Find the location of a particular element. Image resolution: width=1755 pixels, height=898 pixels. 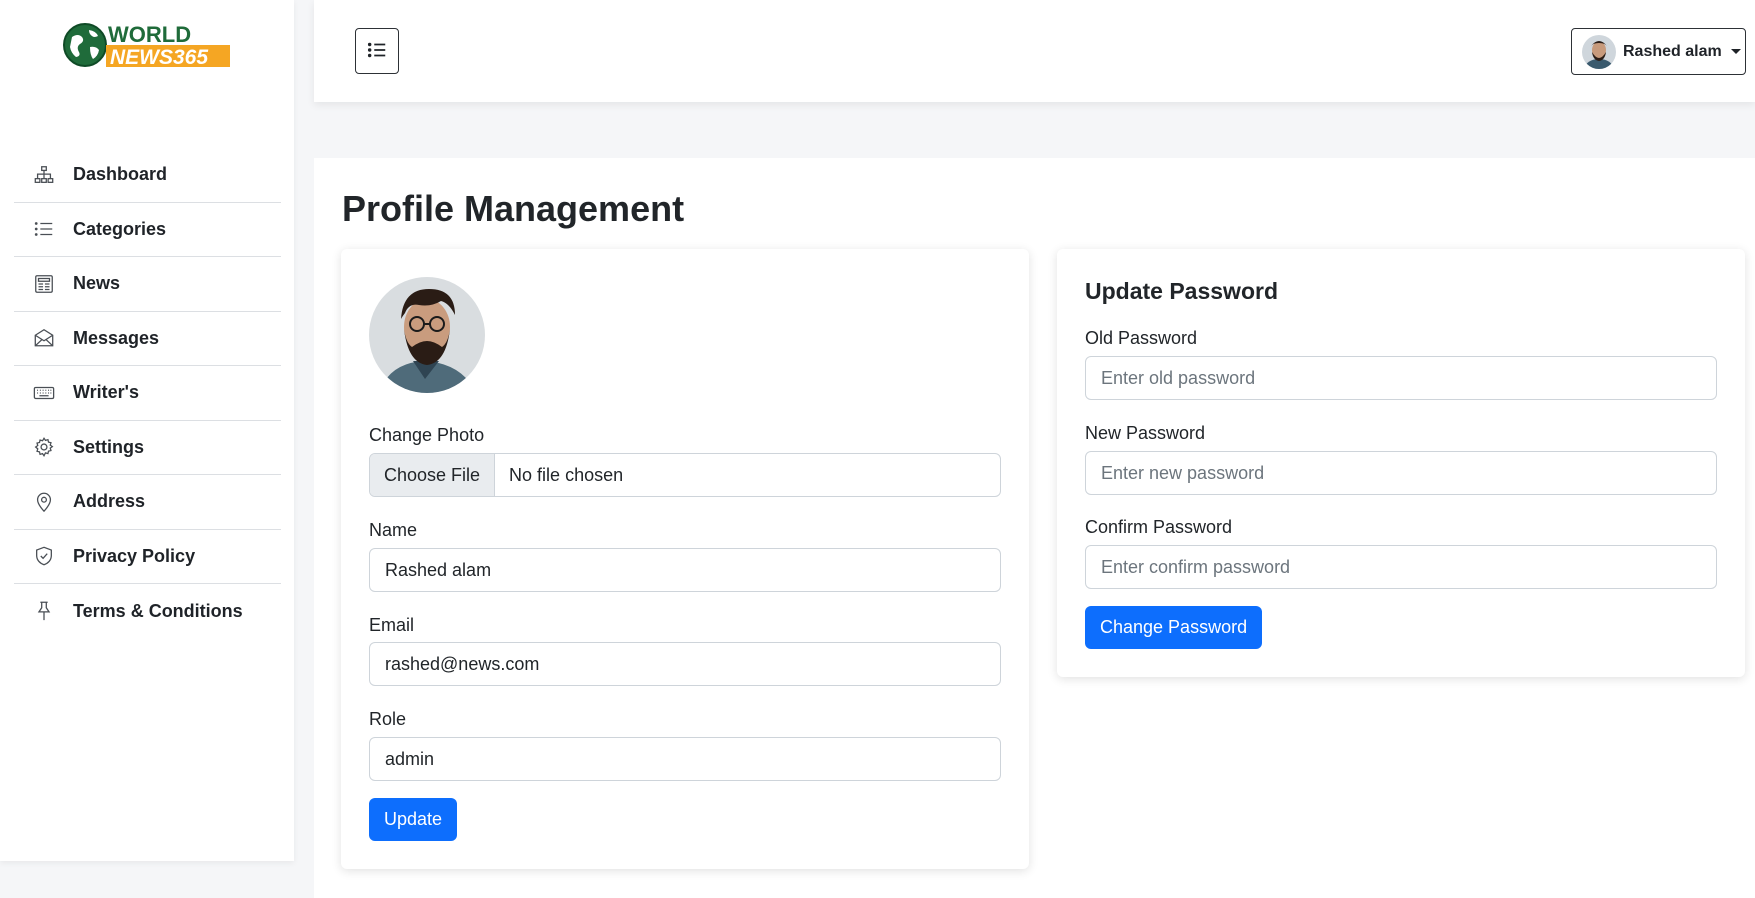

change-photo-label: Change Photo is located at coordinates (427, 435).